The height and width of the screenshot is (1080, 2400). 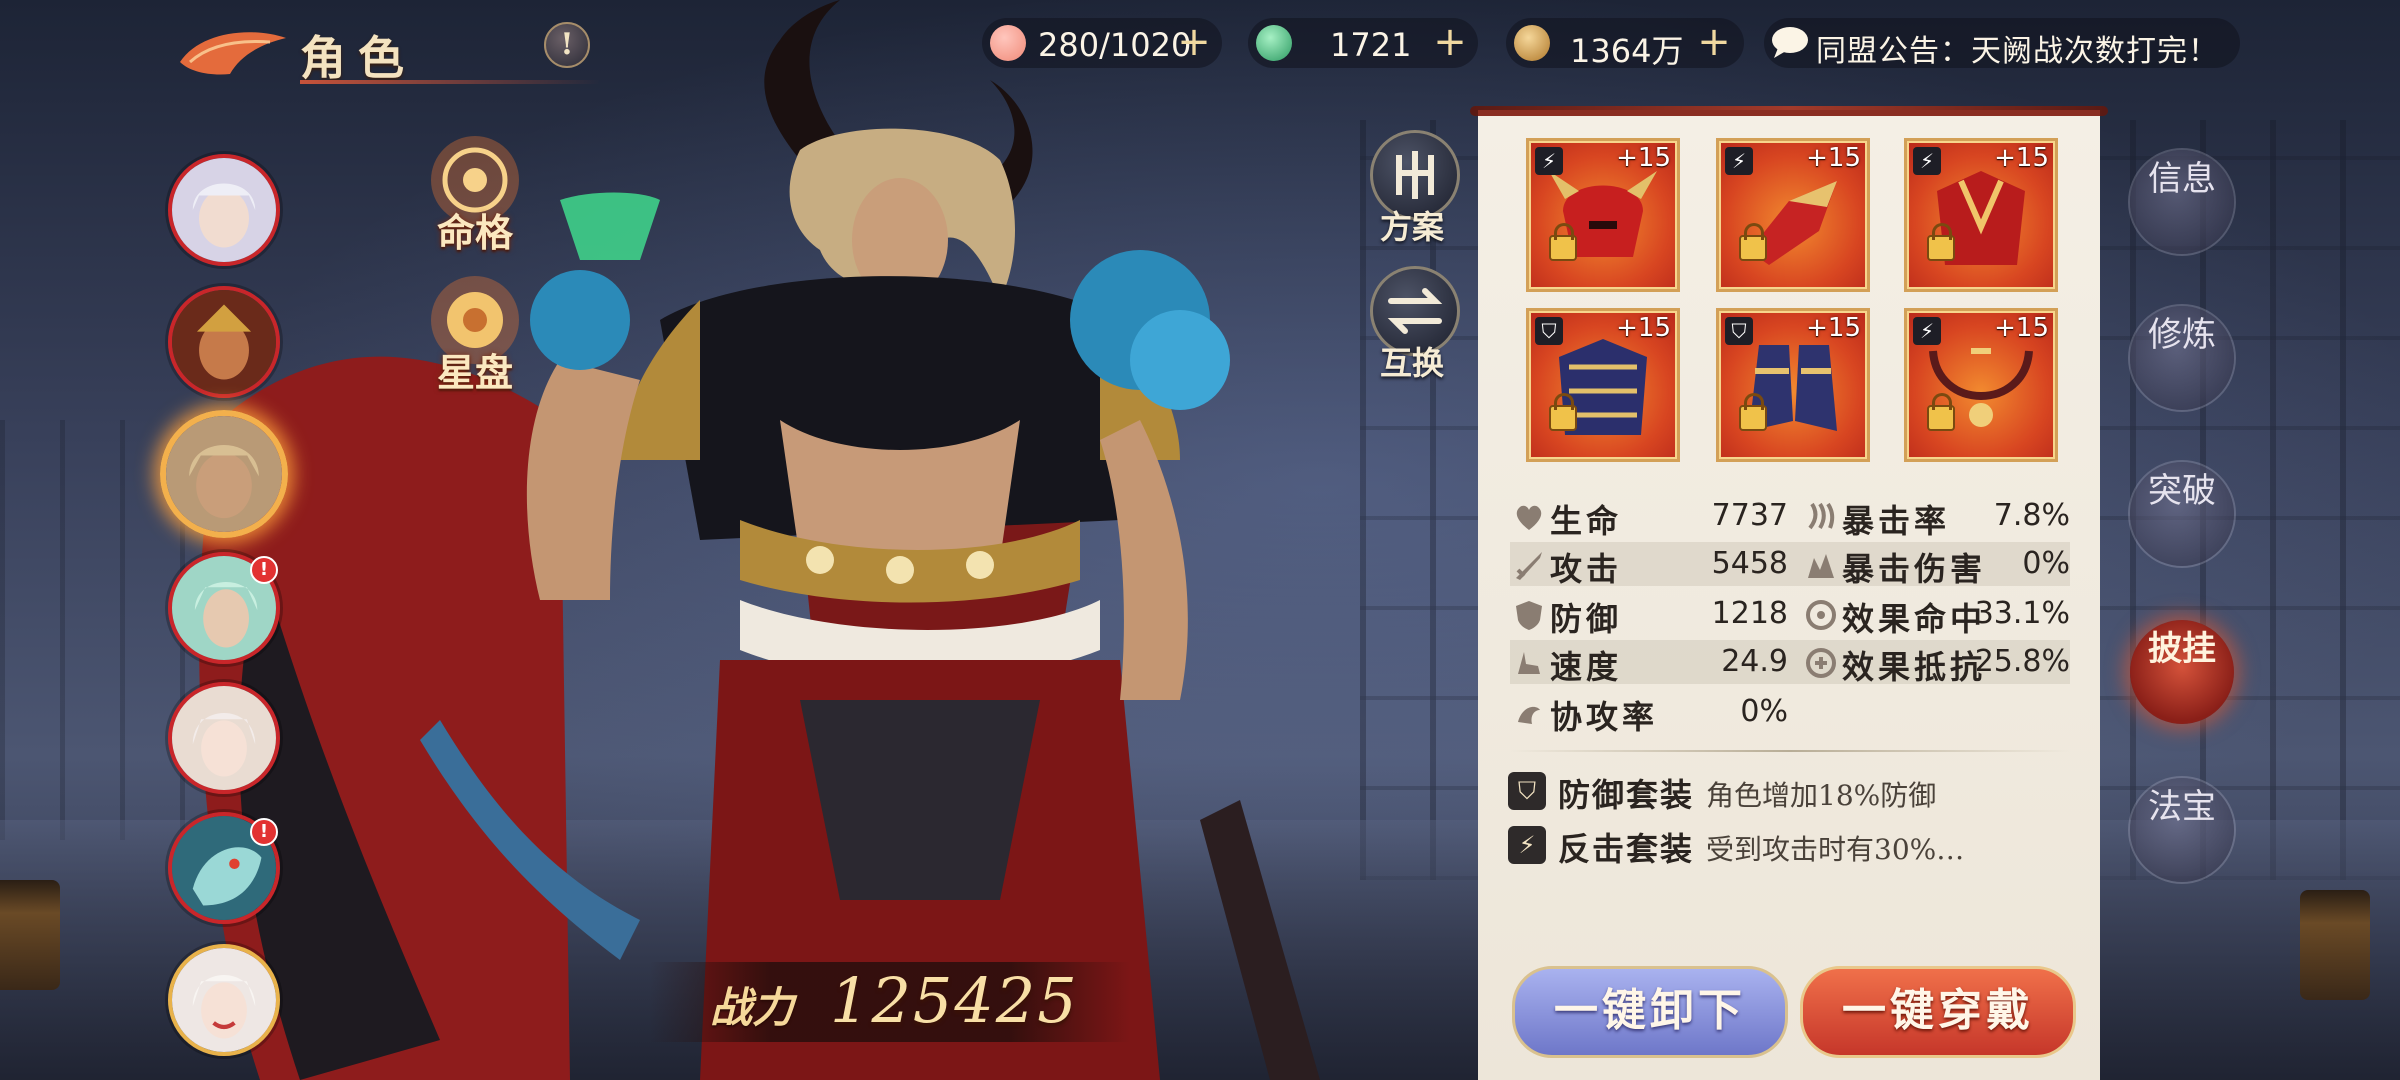 What do you see at coordinates (2182, 179) in the screenshot?
I see `tab-info-label: 信息` at bounding box center [2182, 179].